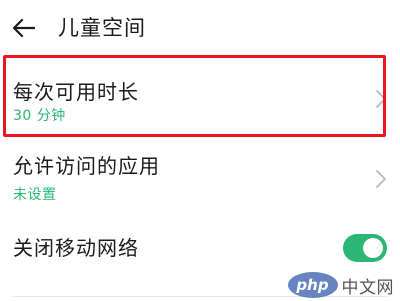 Image resolution: width=400 pixels, height=301 pixels. What do you see at coordinates (367, 287) in the screenshot?
I see `watermark-text: 中文网` at bounding box center [367, 287].